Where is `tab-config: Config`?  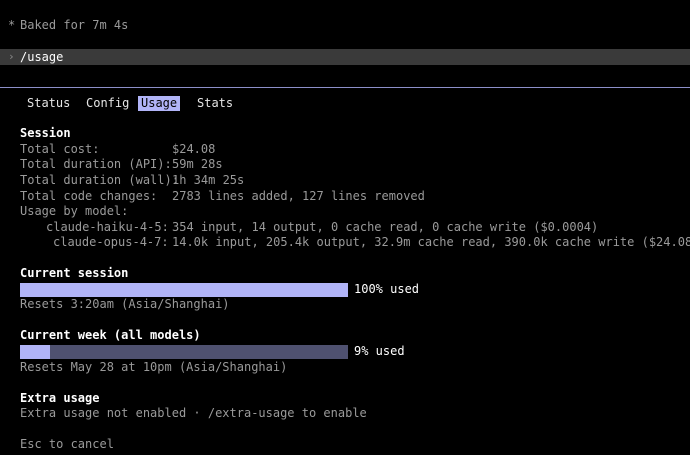 tab-config: Config is located at coordinates (107, 103).